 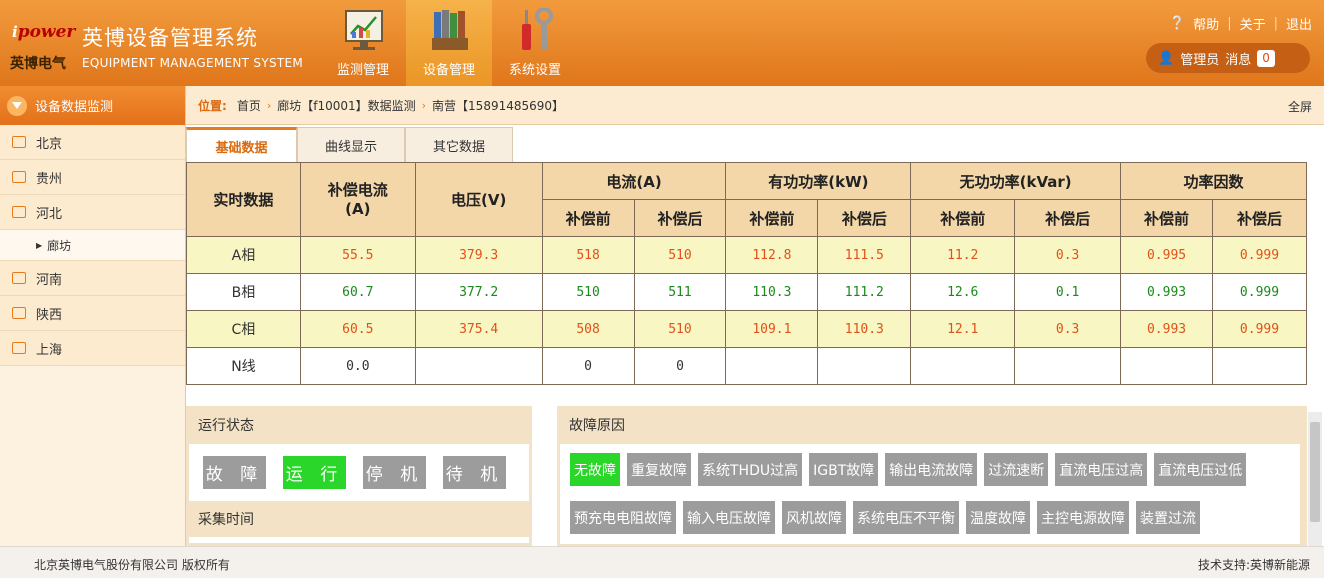 What do you see at coordinates (478, 199) in the screenshot?
I see `header-voltage: 电压(V)` at bounding box center [478, 199].